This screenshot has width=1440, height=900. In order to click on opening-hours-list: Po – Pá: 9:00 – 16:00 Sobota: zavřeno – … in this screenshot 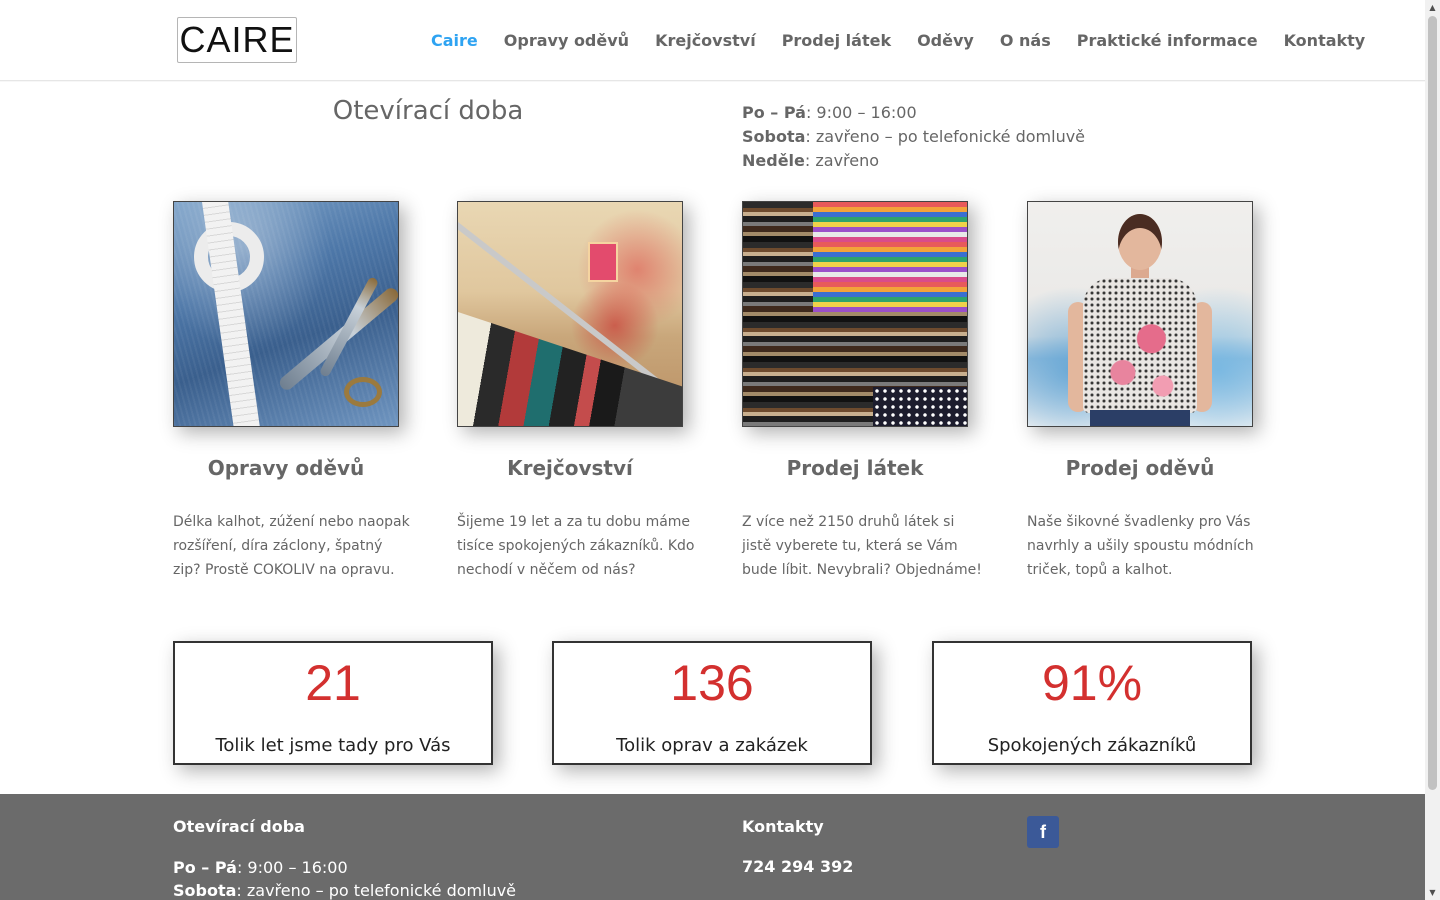, I will do `click(992, 137)`.